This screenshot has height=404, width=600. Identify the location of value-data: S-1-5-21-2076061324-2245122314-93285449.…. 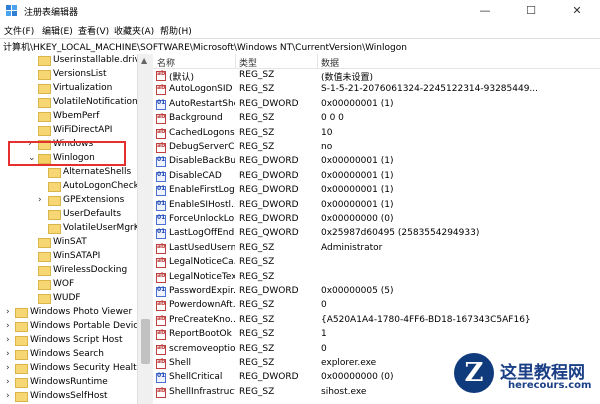
(430, 89).